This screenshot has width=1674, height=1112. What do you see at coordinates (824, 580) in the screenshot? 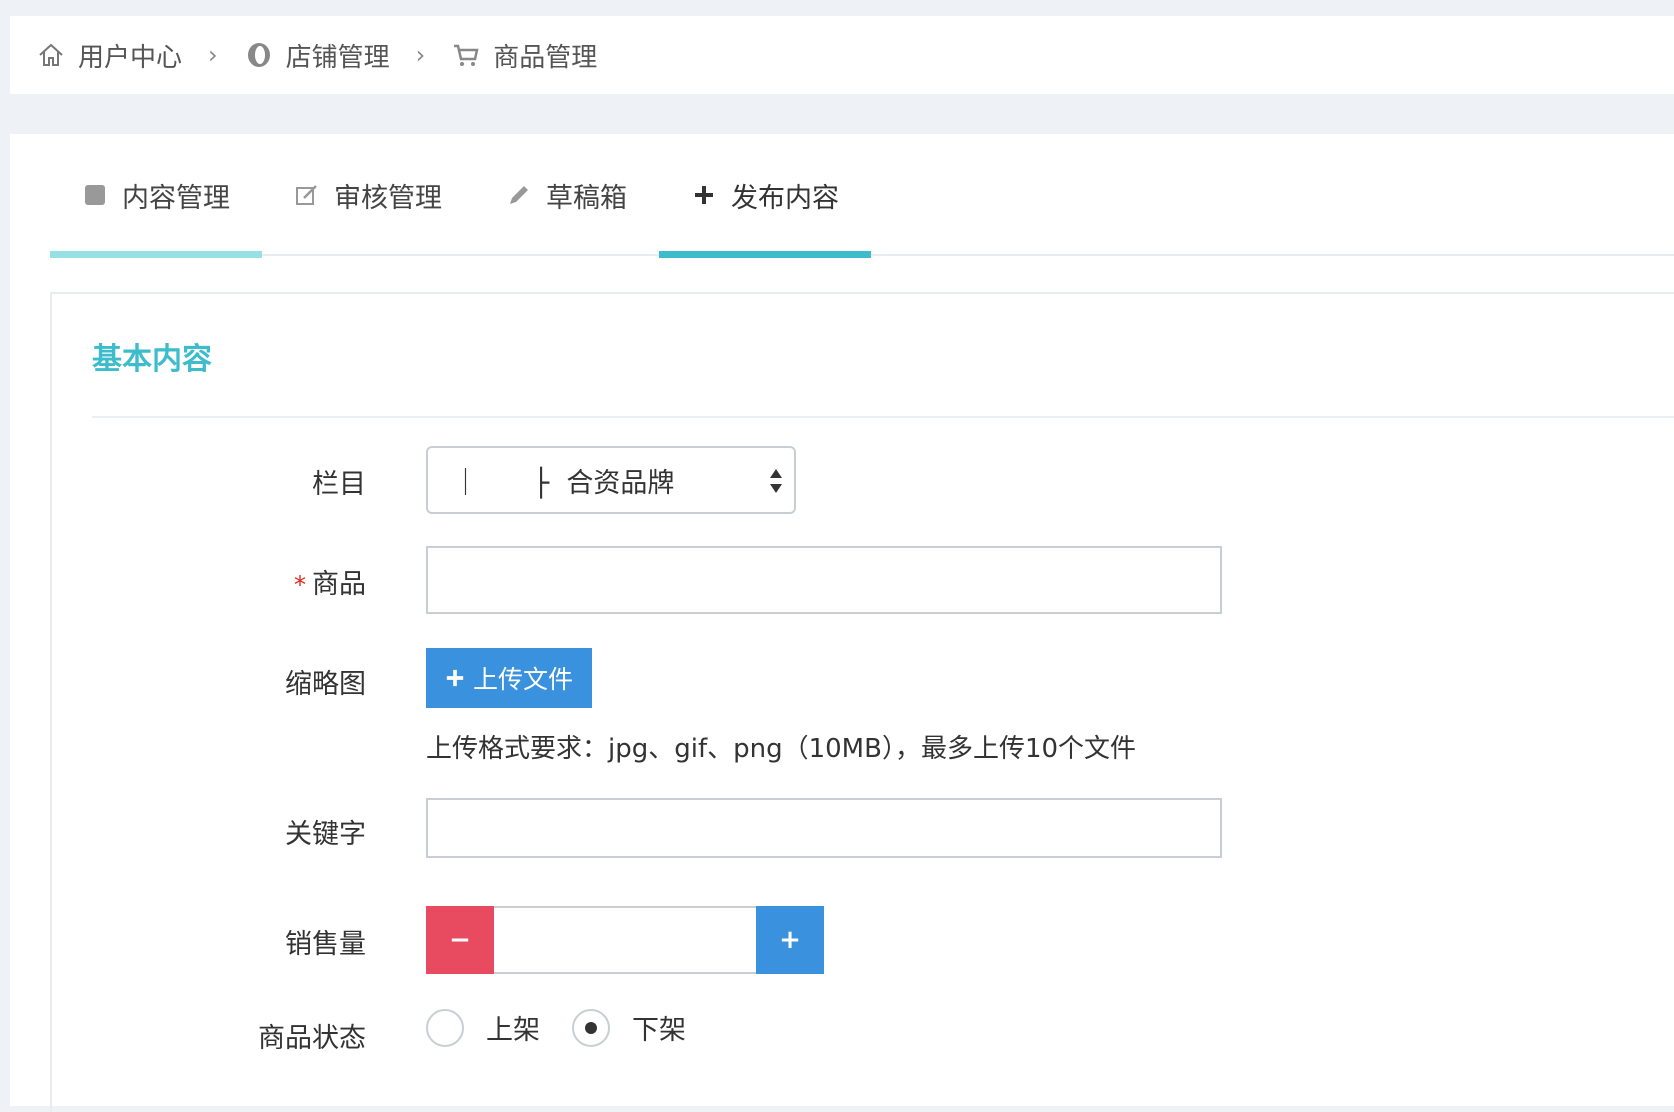
I see `product-input` at bounding box center [824, 580].